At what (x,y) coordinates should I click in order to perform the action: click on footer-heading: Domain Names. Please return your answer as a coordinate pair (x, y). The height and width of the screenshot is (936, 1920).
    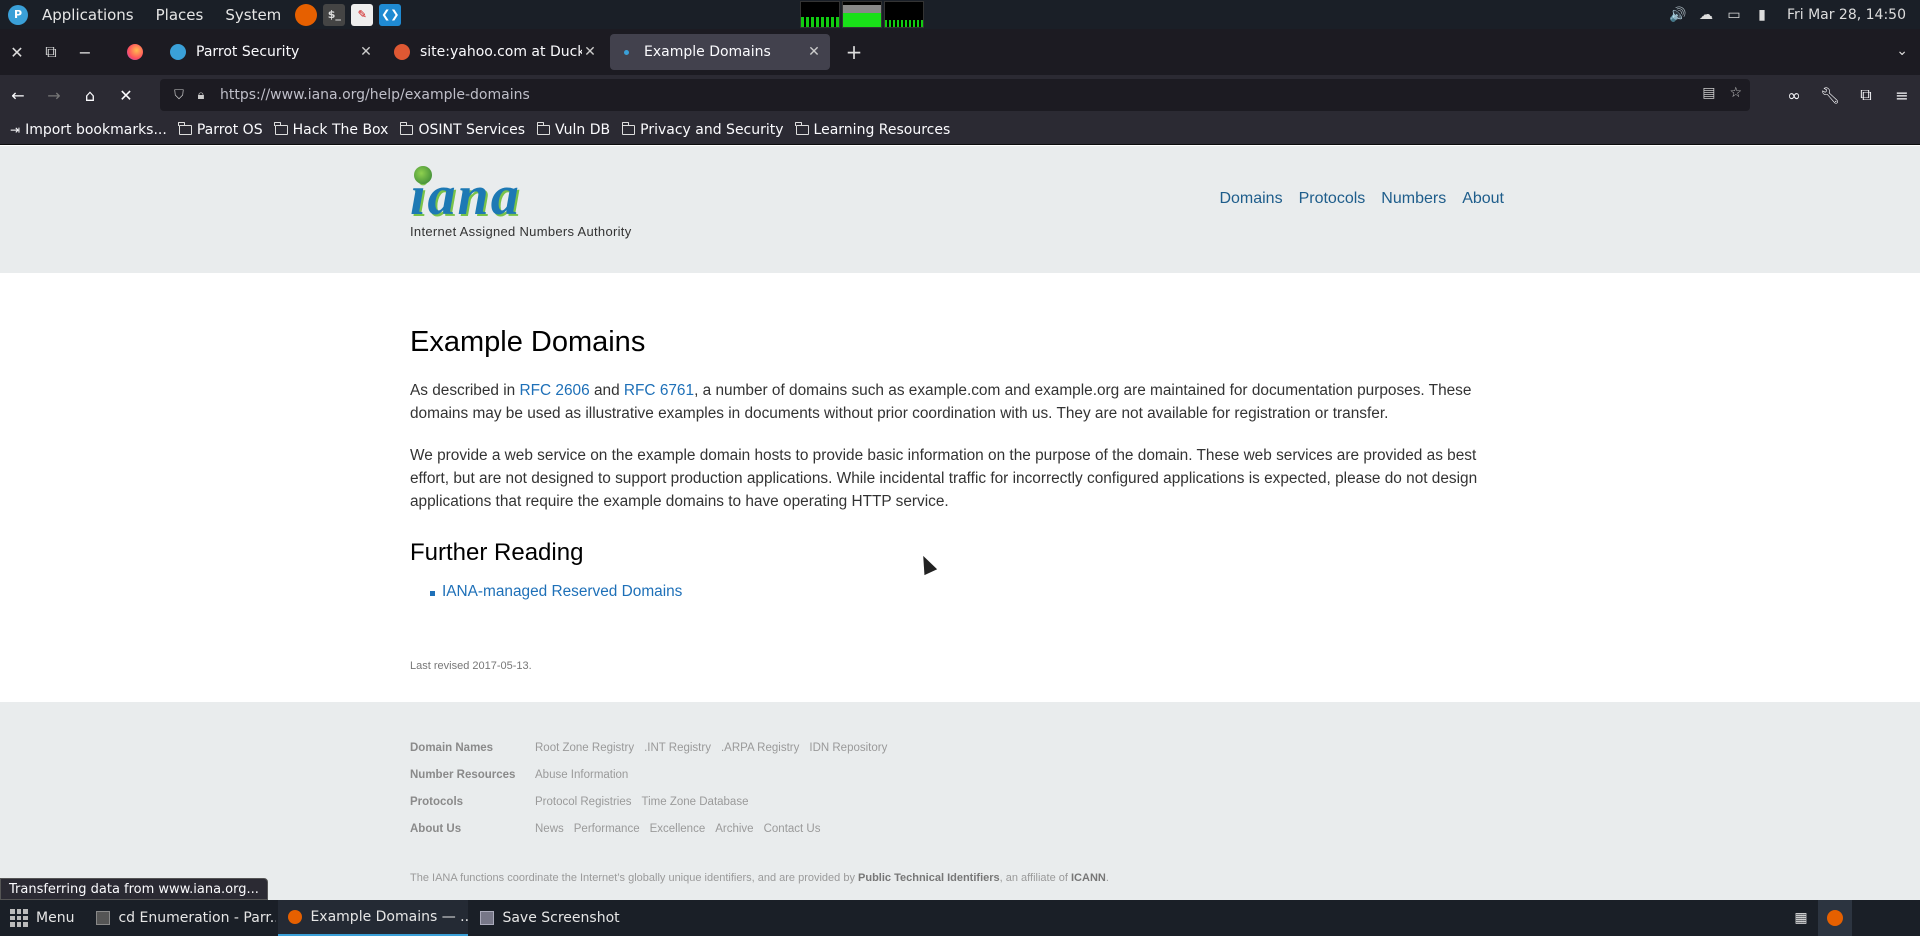
    Looking at the image, I should click on (472, 748).